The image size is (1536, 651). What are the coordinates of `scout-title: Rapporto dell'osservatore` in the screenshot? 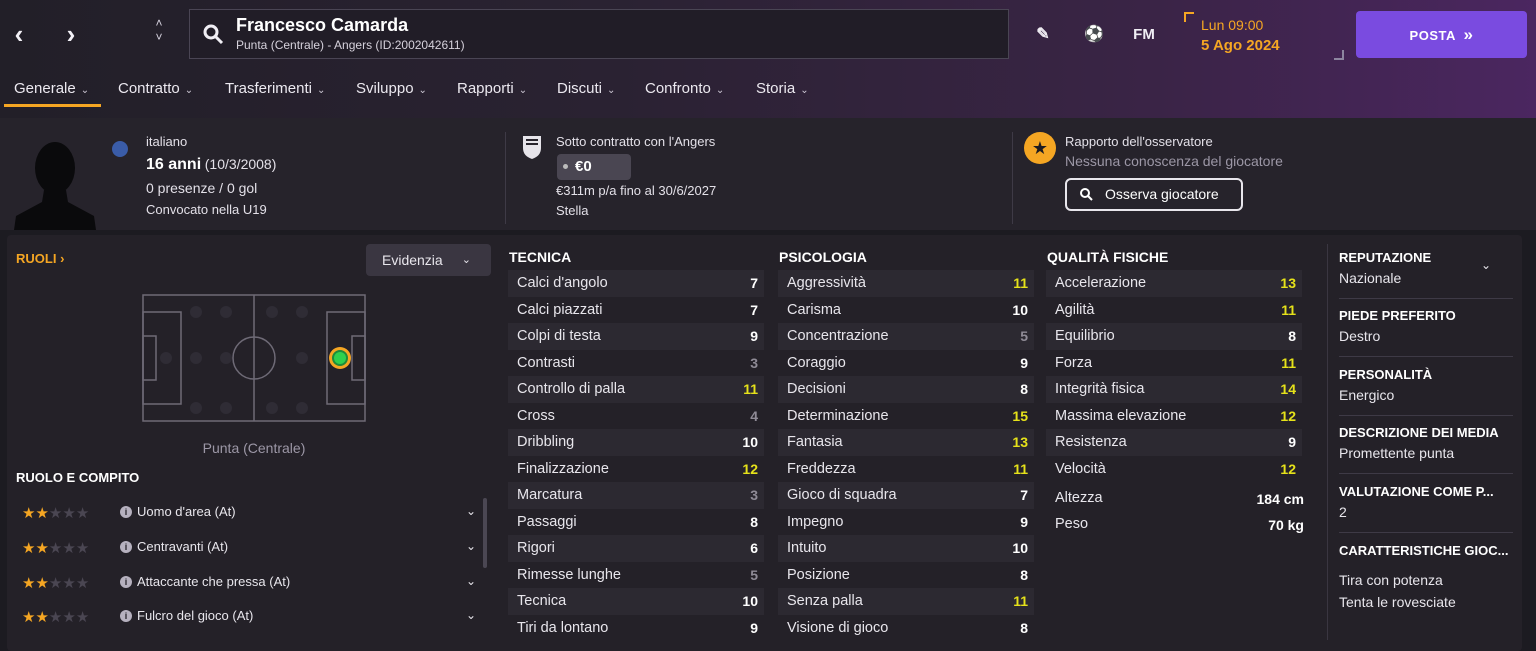 It's located at (1139, 141).